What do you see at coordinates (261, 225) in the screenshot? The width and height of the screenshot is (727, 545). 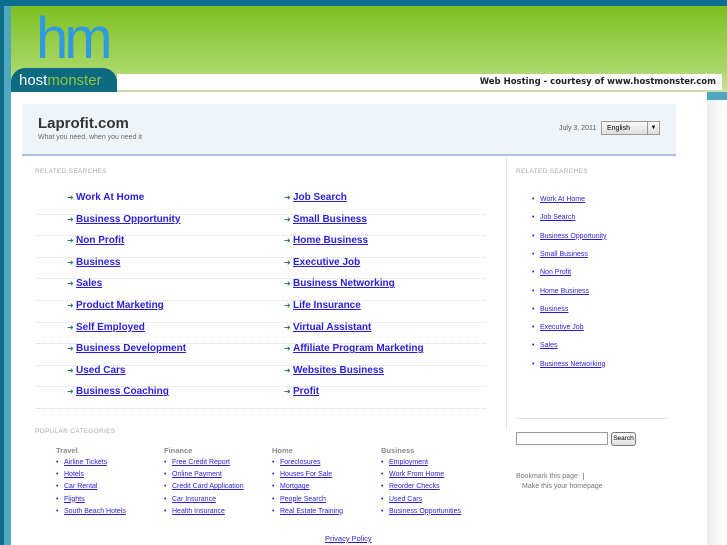 I see `related-row: ➜ Business Opportunity ➜ Small Business` at bounding box center [261, 225].